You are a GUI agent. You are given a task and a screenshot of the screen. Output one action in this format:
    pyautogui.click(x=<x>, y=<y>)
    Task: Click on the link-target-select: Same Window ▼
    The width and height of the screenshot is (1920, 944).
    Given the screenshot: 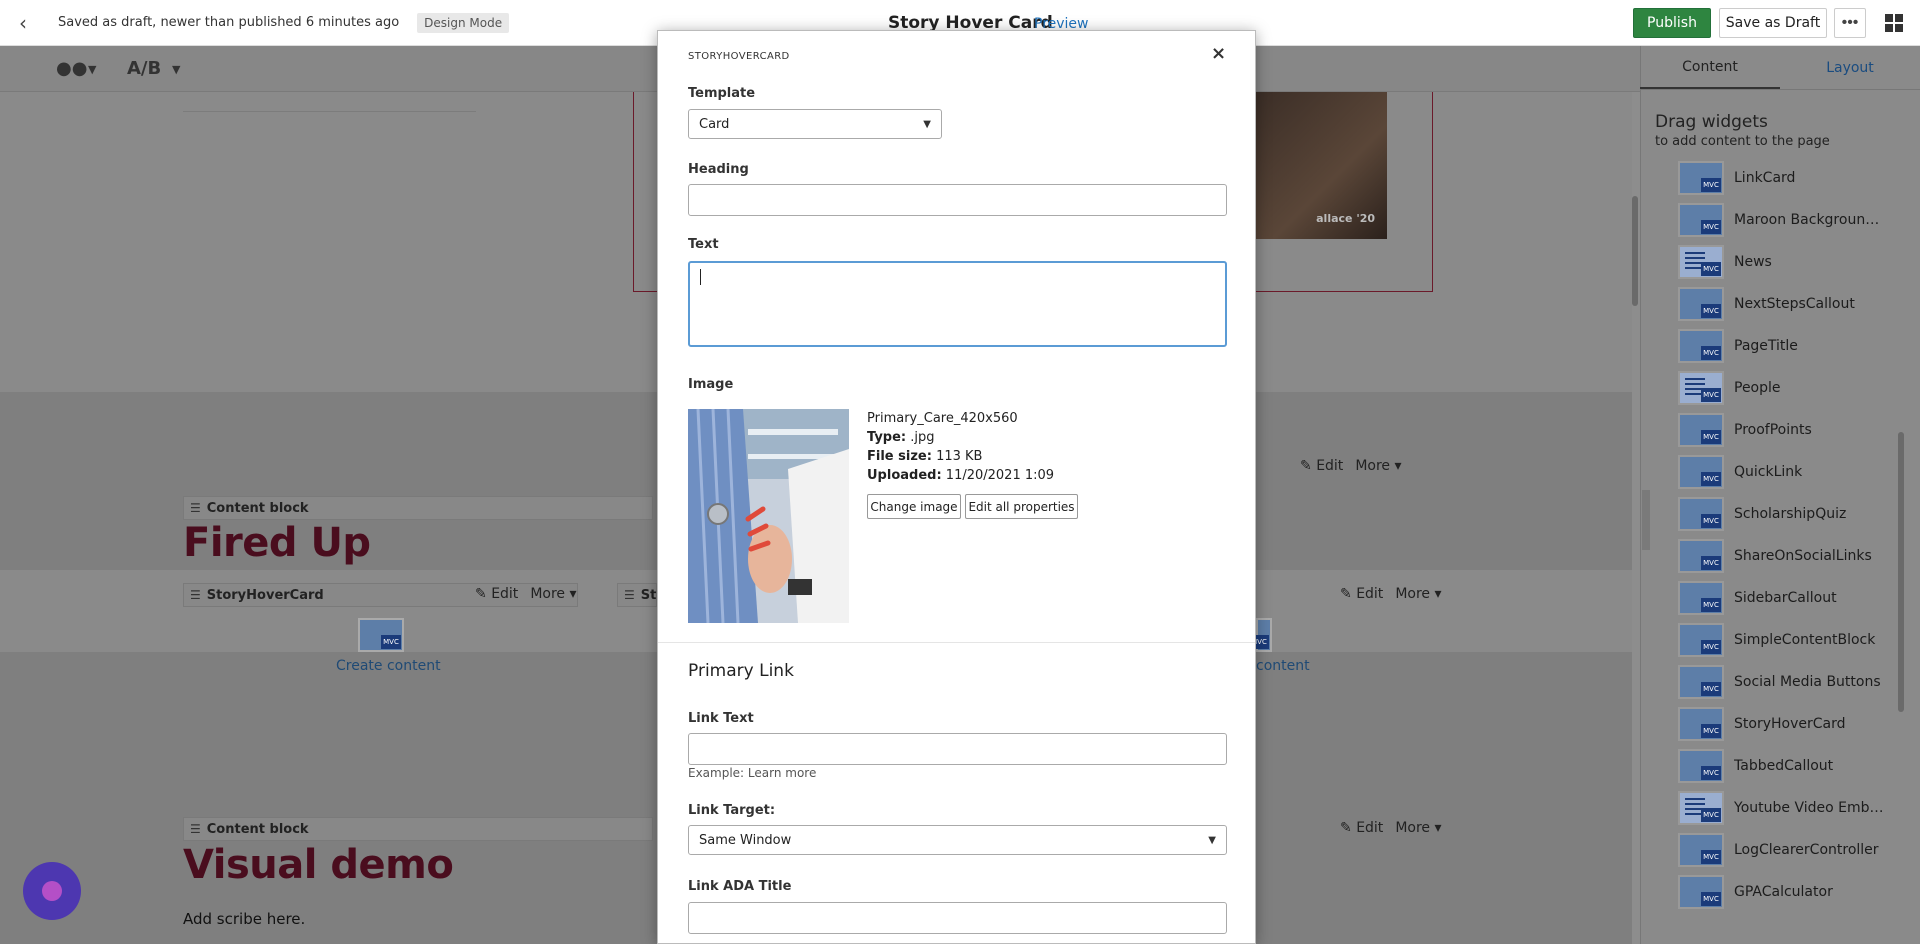 What is the action you would take?
    pyautogui.click(x=957, y=840)
    